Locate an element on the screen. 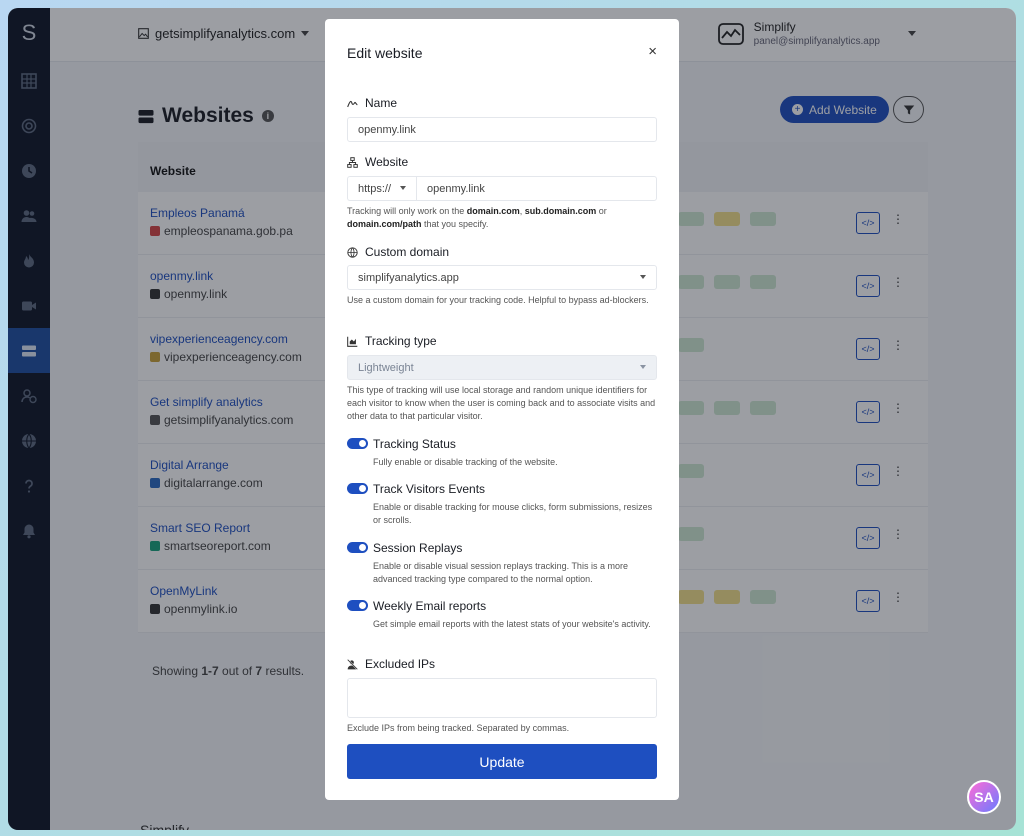 The image size is (1024, 836). close-icon: × is located at coordinates (652, 51).